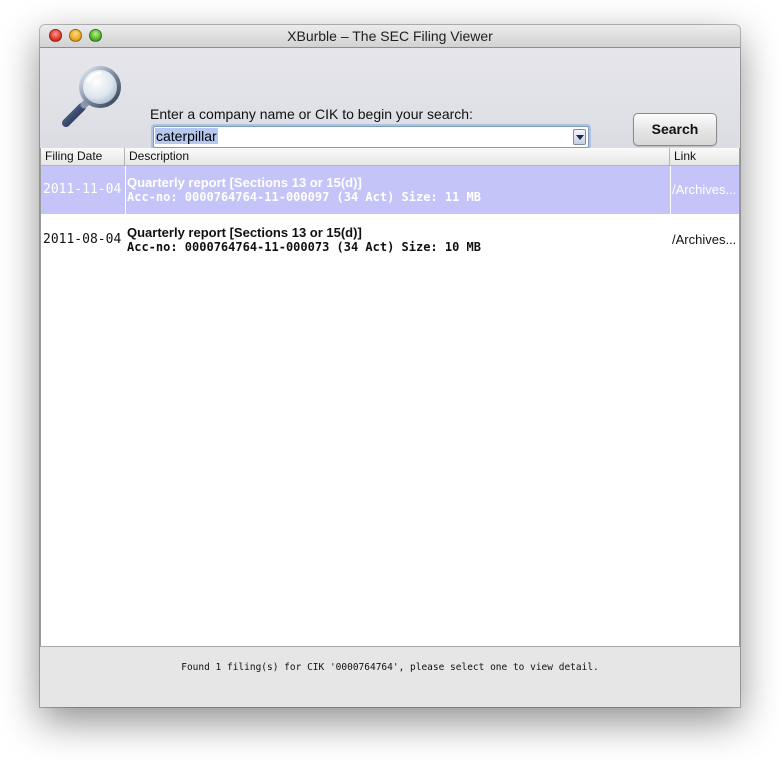 This screenshot has width=780, height=762. Describe the element at coordinates (579, 137) in the screenshot. I see `chevron-down-icon` at that location.